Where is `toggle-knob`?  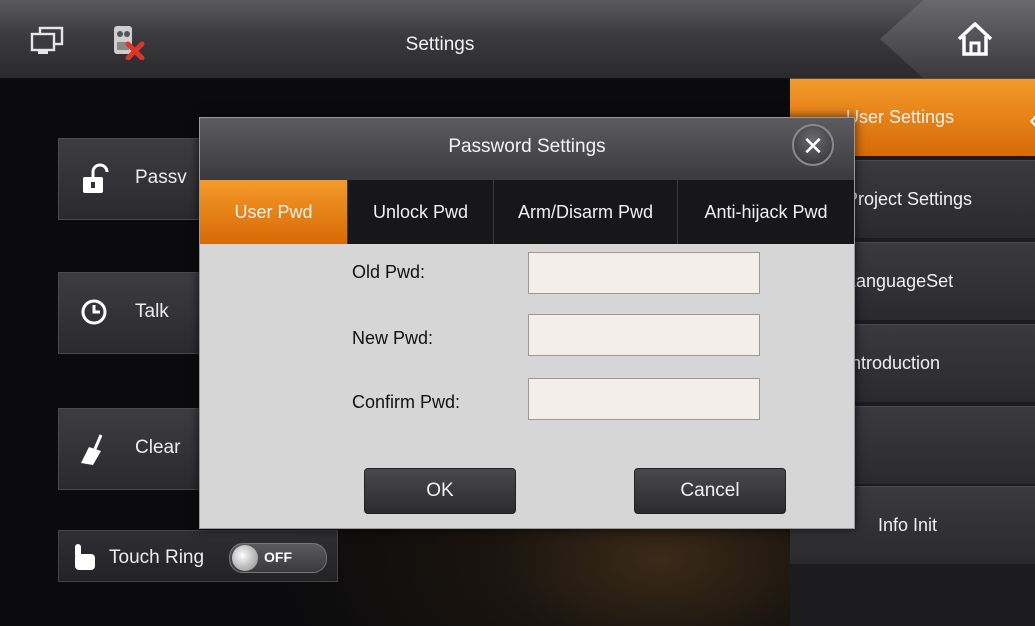 toggle-knob is located at coordinates (245, 558).